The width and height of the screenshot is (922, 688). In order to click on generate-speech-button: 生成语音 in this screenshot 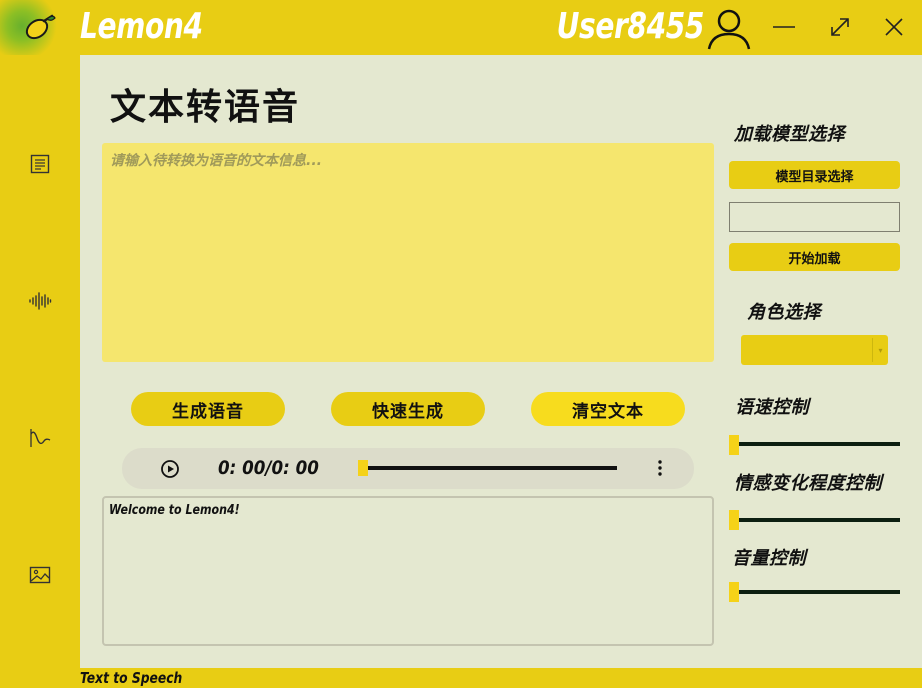, I will do `click(208, 409)`.